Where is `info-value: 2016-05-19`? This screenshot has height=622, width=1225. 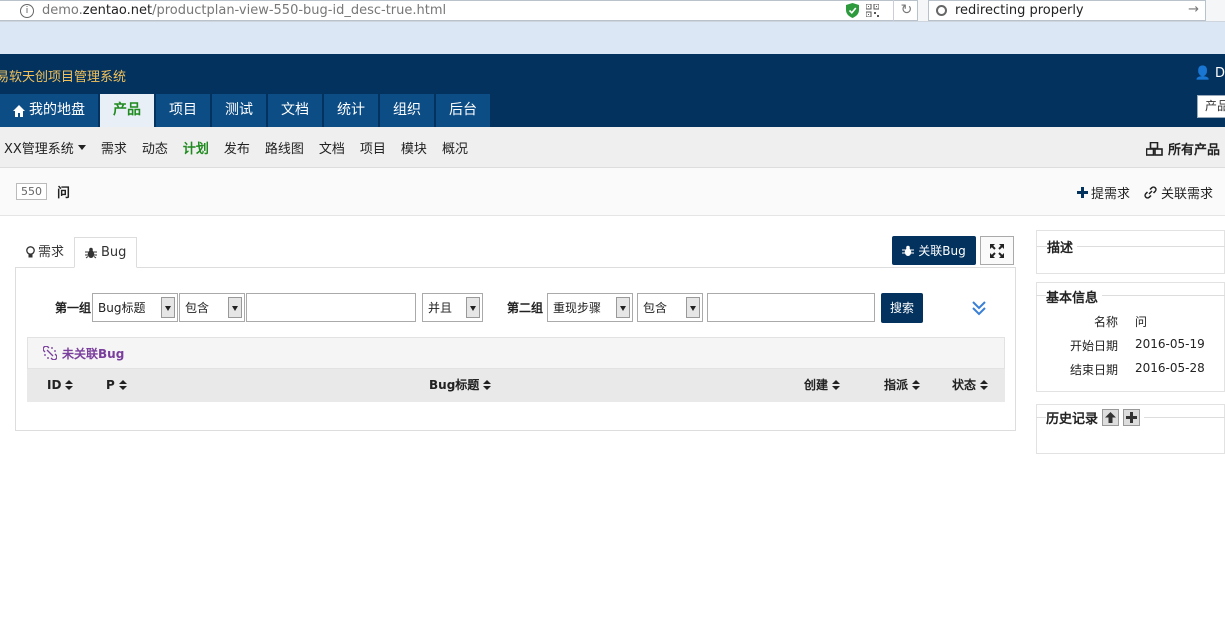
info-value: 2016-05-19 is located at coordinates (1170, 344).